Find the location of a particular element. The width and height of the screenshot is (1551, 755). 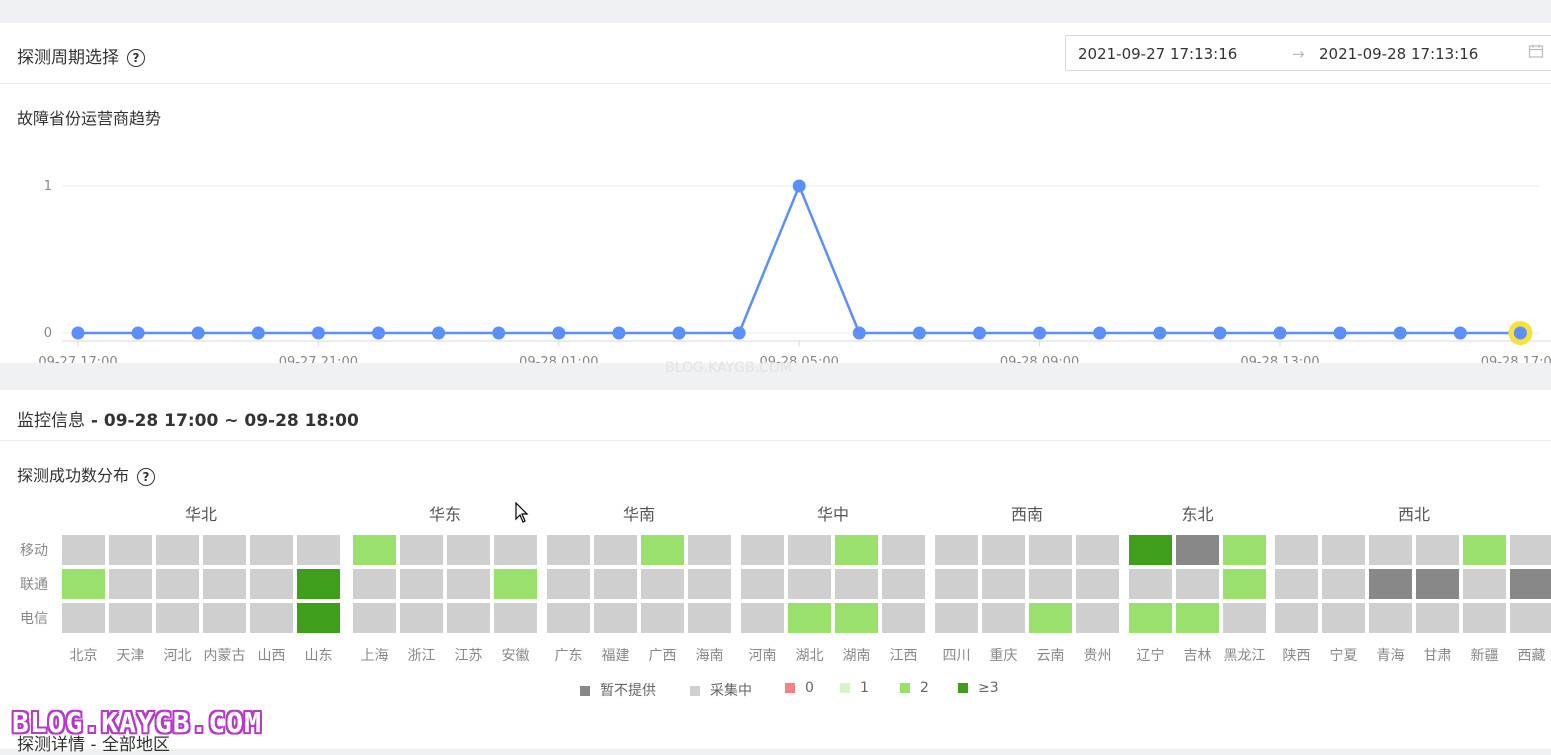

help-icon: ? is located at coordinates (136, 58).